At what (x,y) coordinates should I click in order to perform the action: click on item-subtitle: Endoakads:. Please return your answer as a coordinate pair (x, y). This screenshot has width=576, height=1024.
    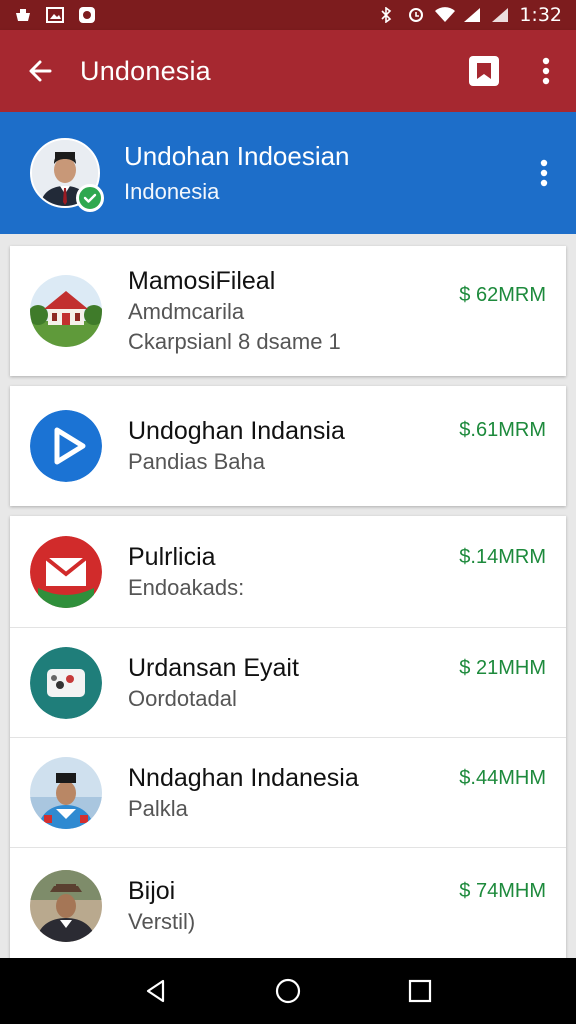
    Looking at the image, I should click on (186, 587).